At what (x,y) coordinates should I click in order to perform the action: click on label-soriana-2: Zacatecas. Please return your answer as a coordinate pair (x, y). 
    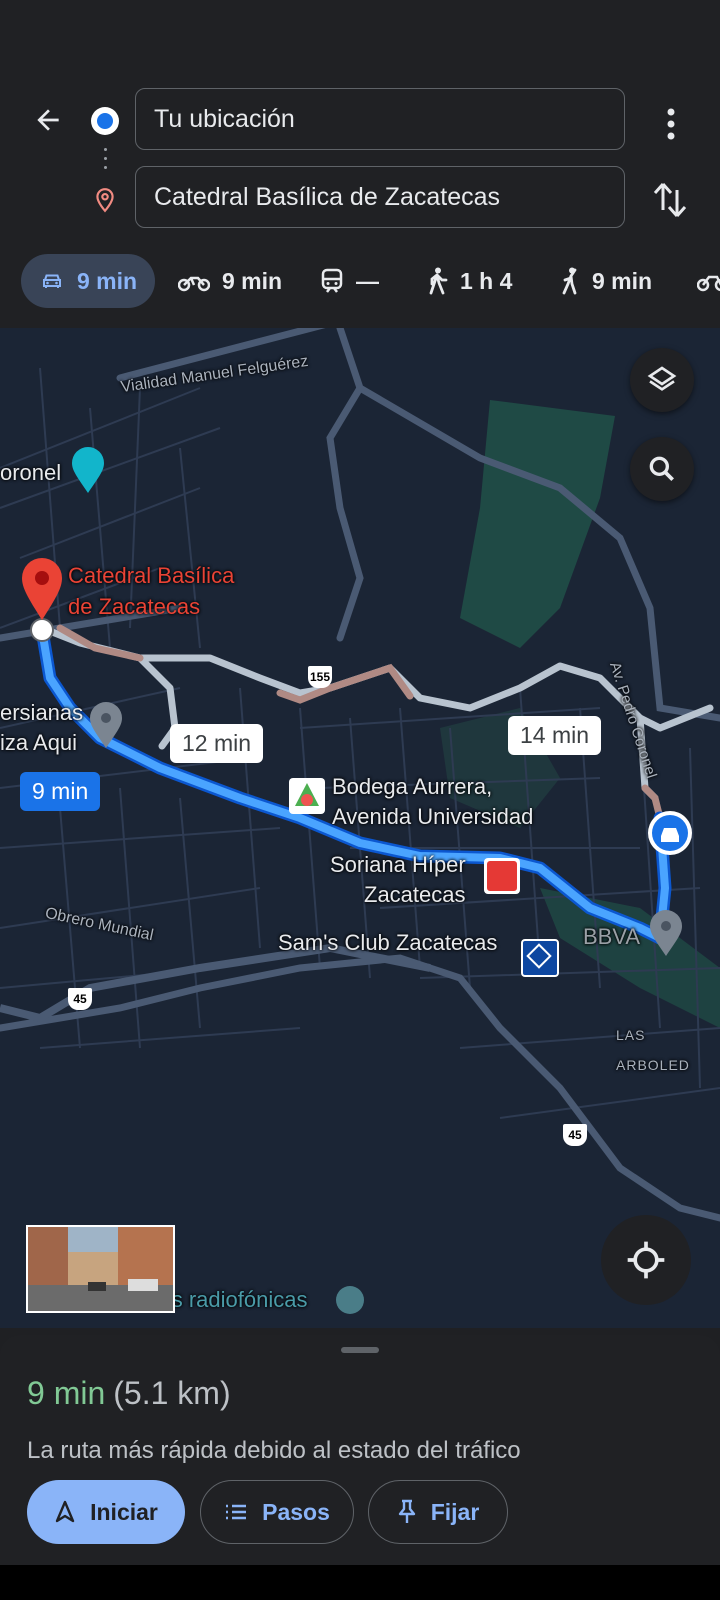
    Looking at the image, I should click on (415, 895).